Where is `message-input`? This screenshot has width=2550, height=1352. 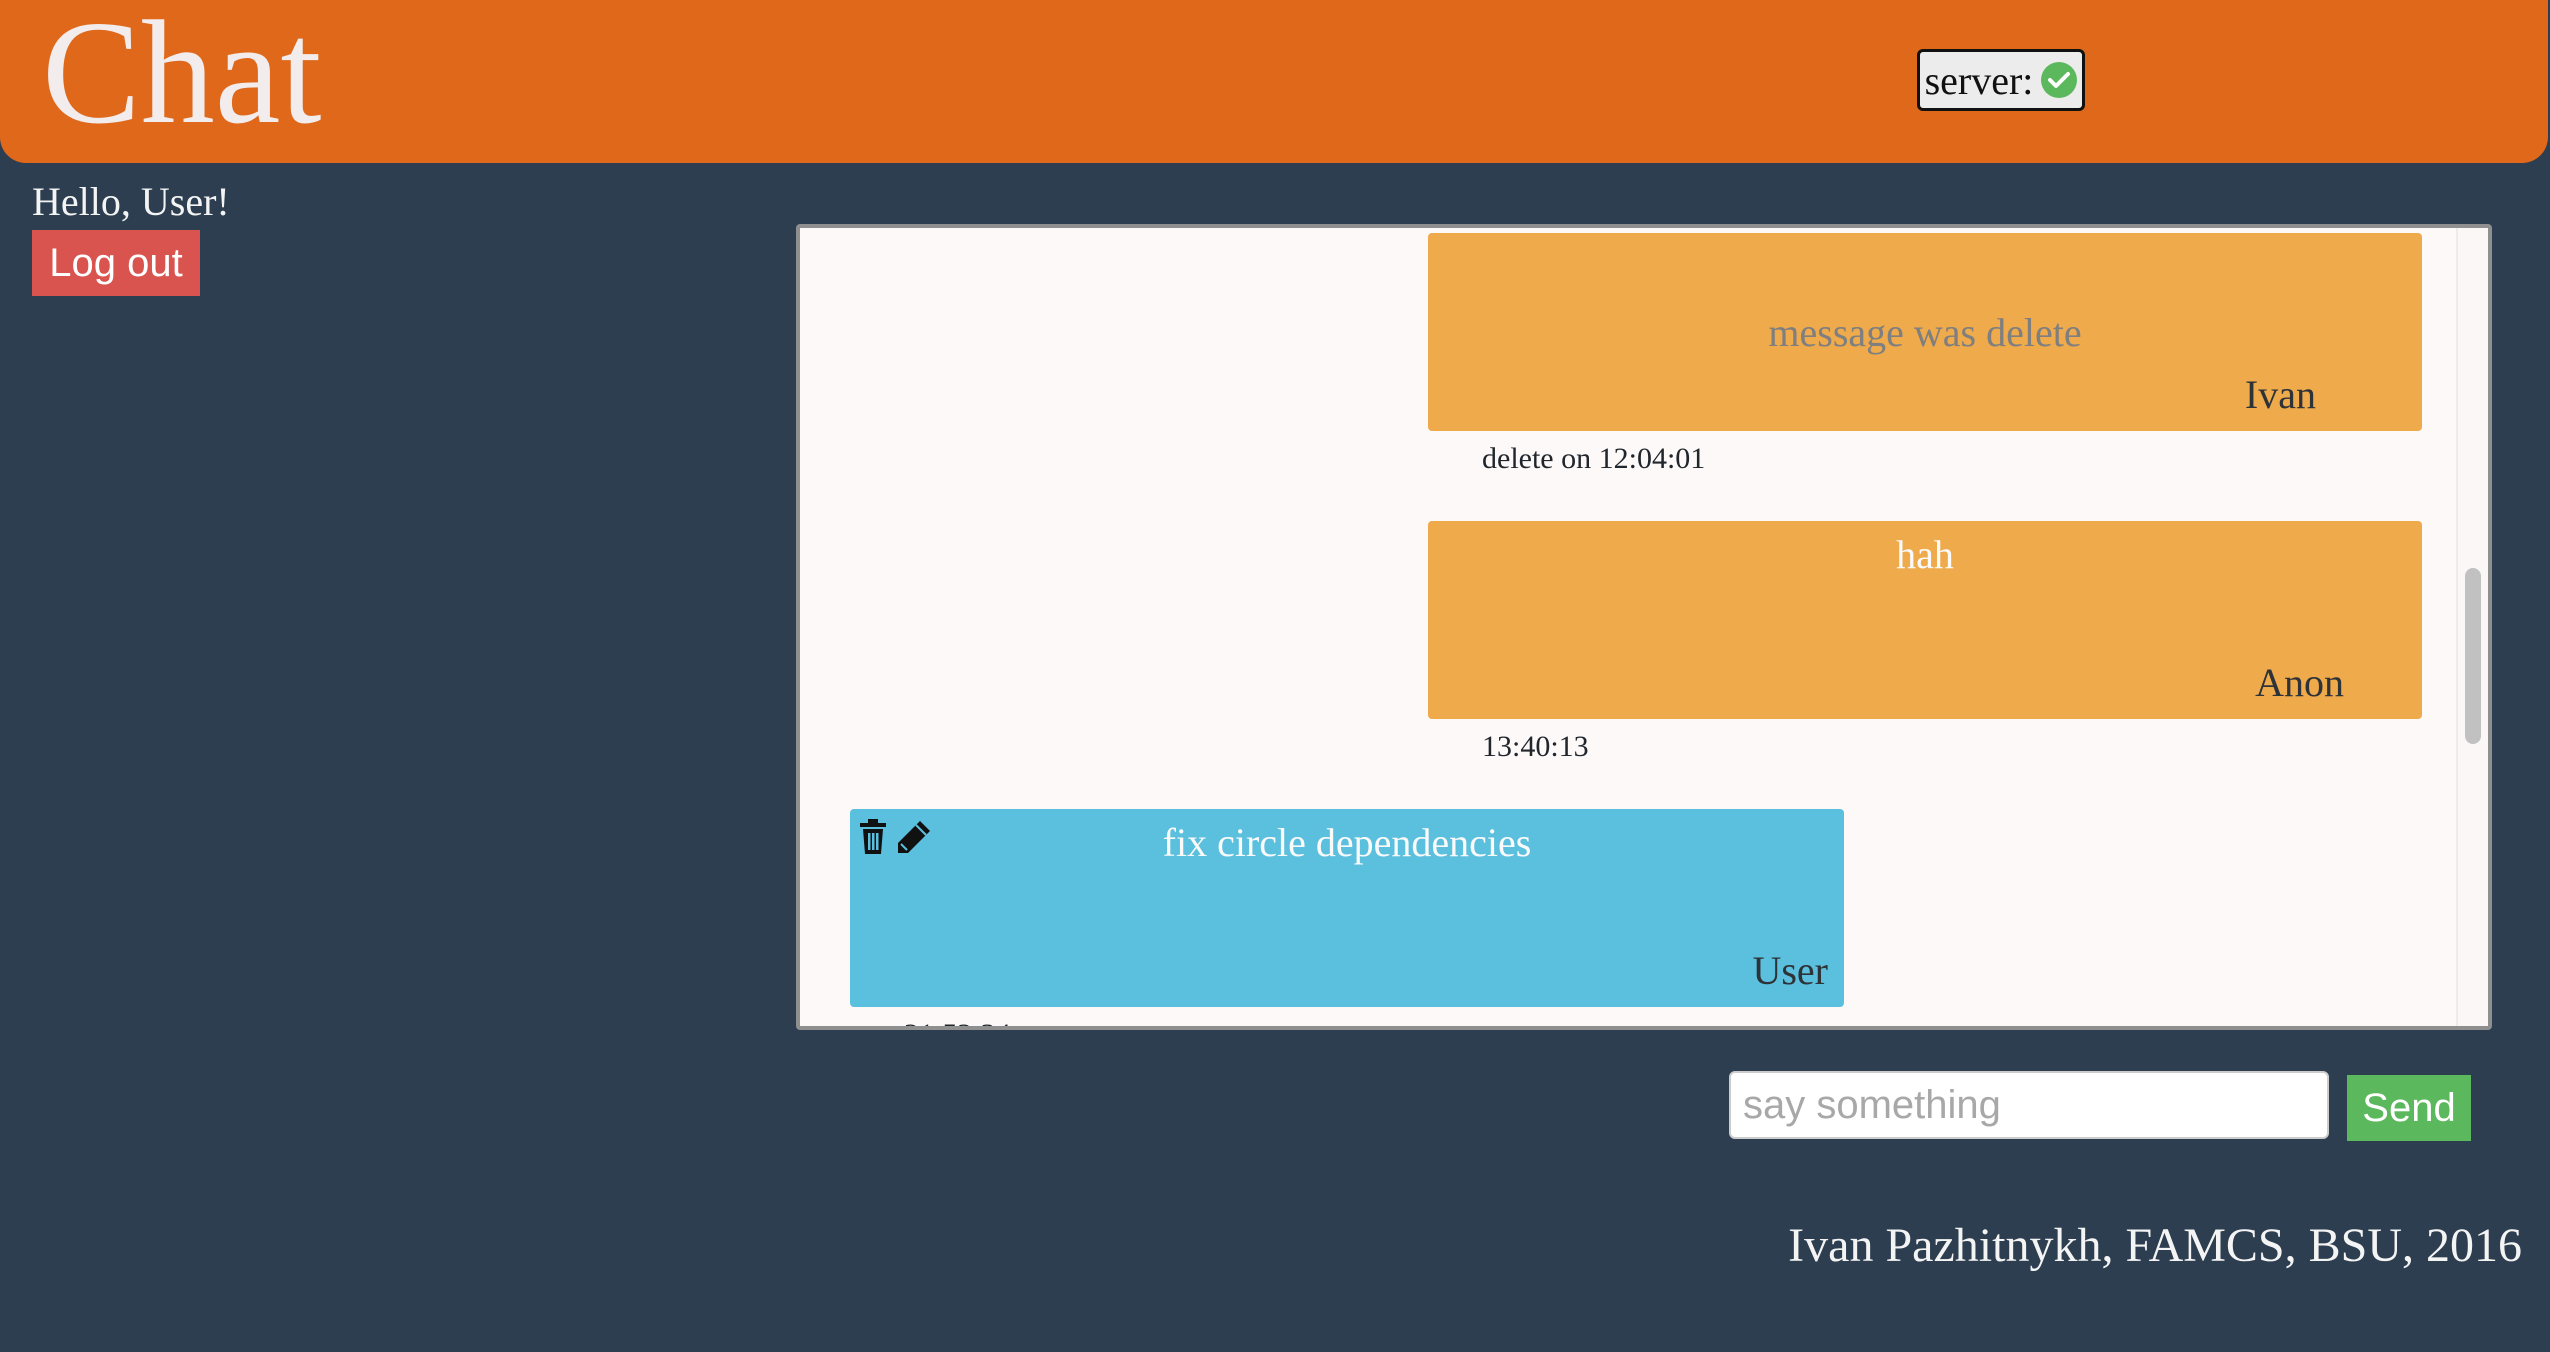
message-input is located at coordinates (2029, 1105).